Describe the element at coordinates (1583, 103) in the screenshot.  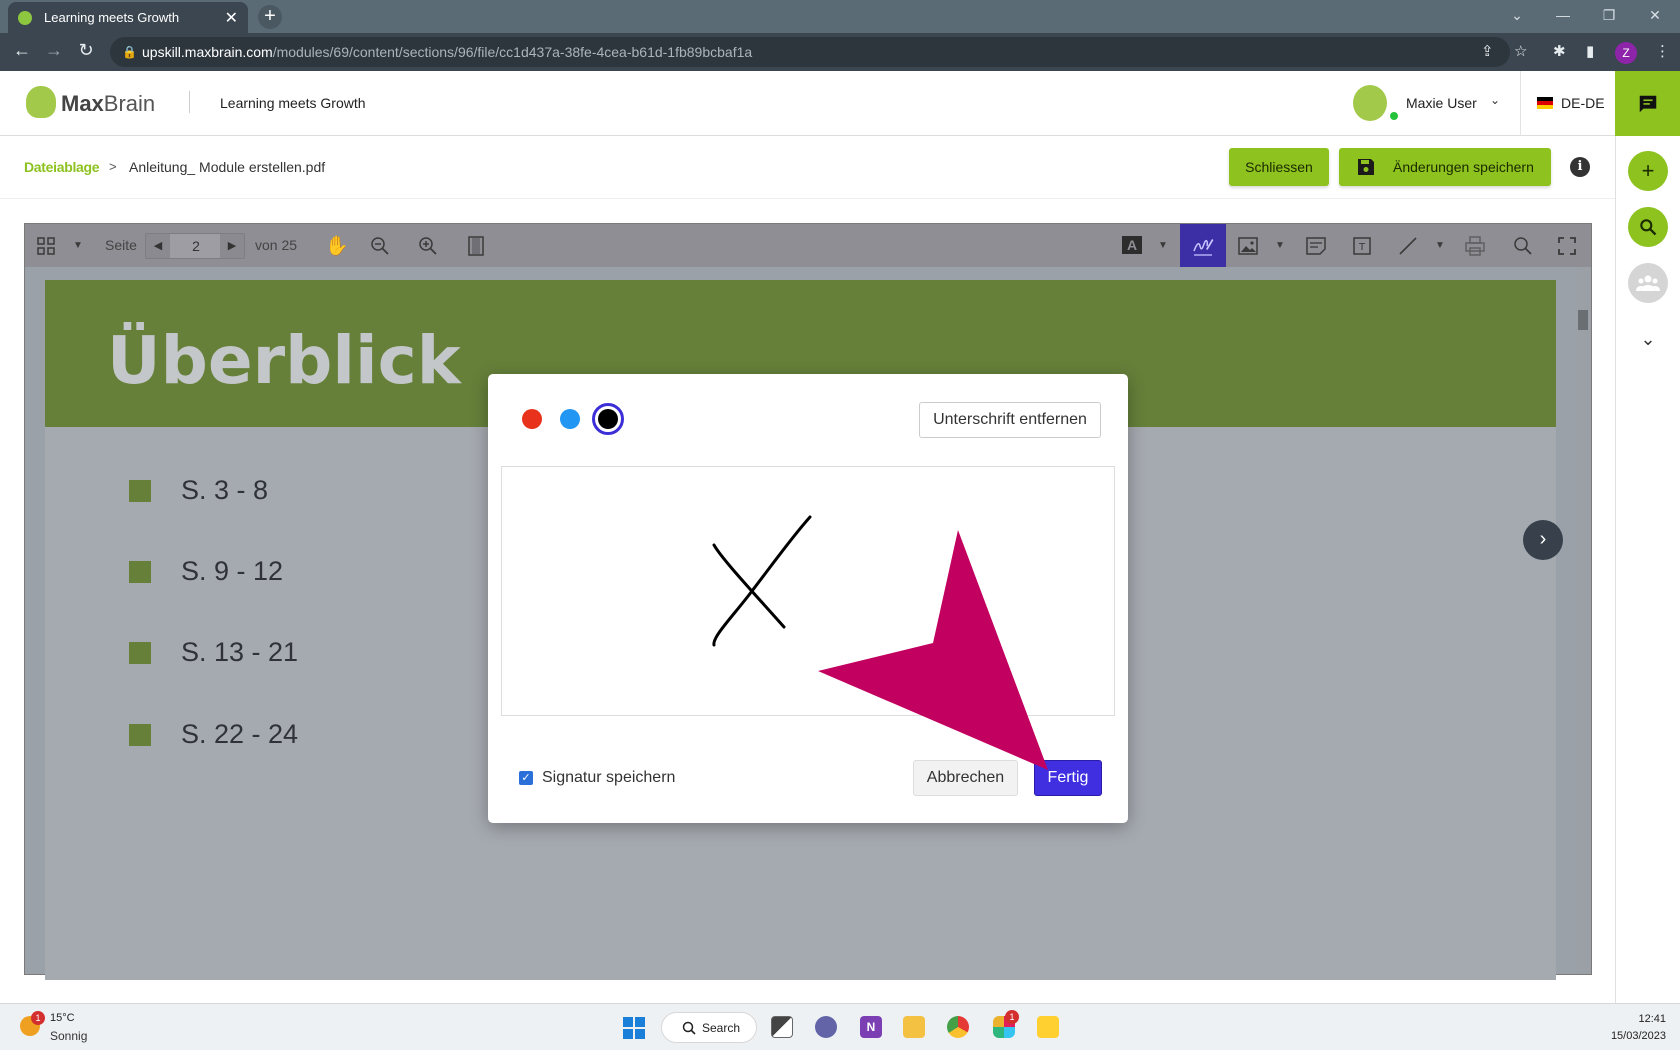
I see `language-selector: DE-DE` at that location.